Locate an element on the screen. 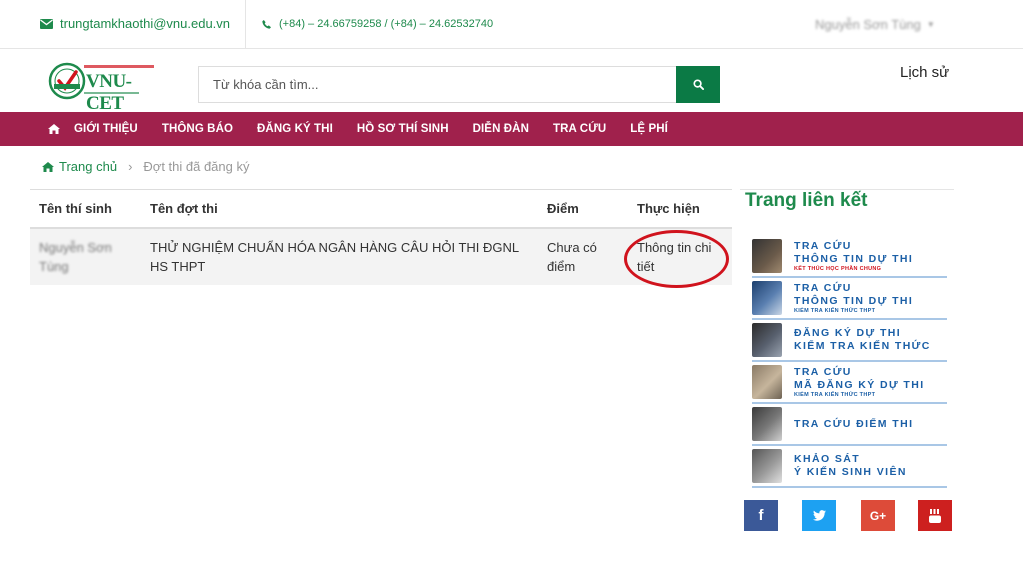 The height and width of the screenshot is (561, 1023). nav-item-thong-bao: THÔNG BÁO is located at coordinates (197, 129).